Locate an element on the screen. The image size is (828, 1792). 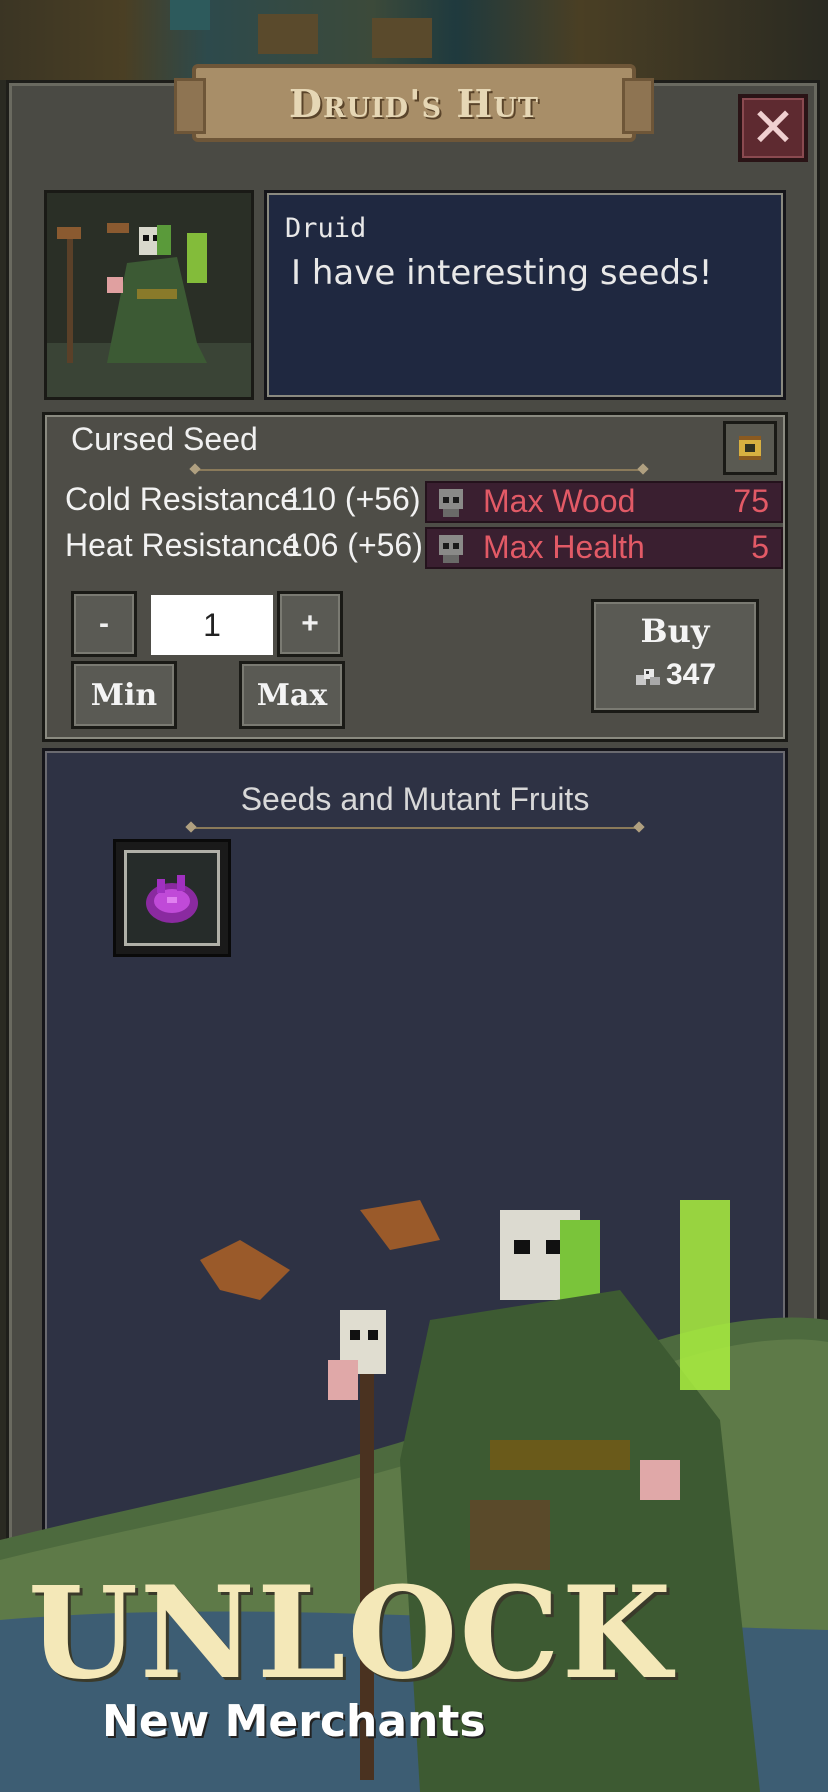
stat-cold-resistance: Cold Resistance 110 (+56) is located at coordinates (243, 499).